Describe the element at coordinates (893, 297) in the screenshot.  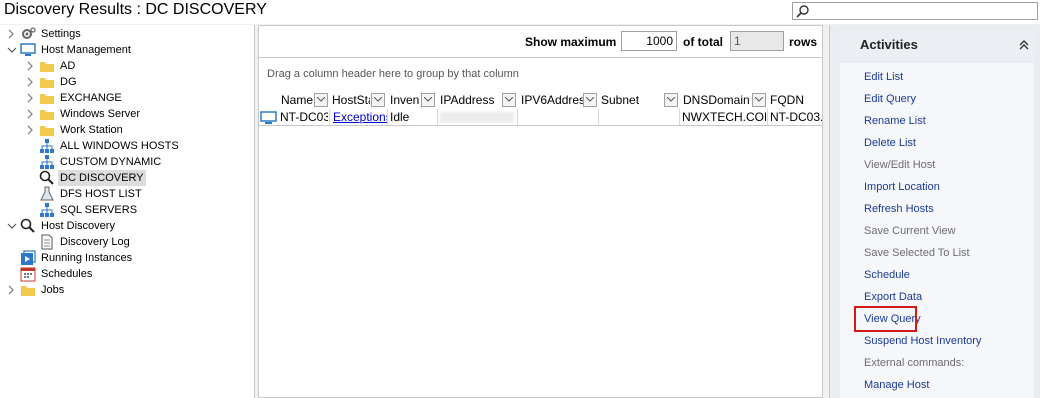
I see `activity-export-data: Export Data` at that location.